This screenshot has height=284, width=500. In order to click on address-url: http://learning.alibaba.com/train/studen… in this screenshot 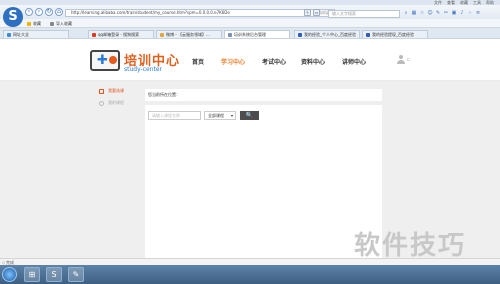, I will do `click(150, 12)`.